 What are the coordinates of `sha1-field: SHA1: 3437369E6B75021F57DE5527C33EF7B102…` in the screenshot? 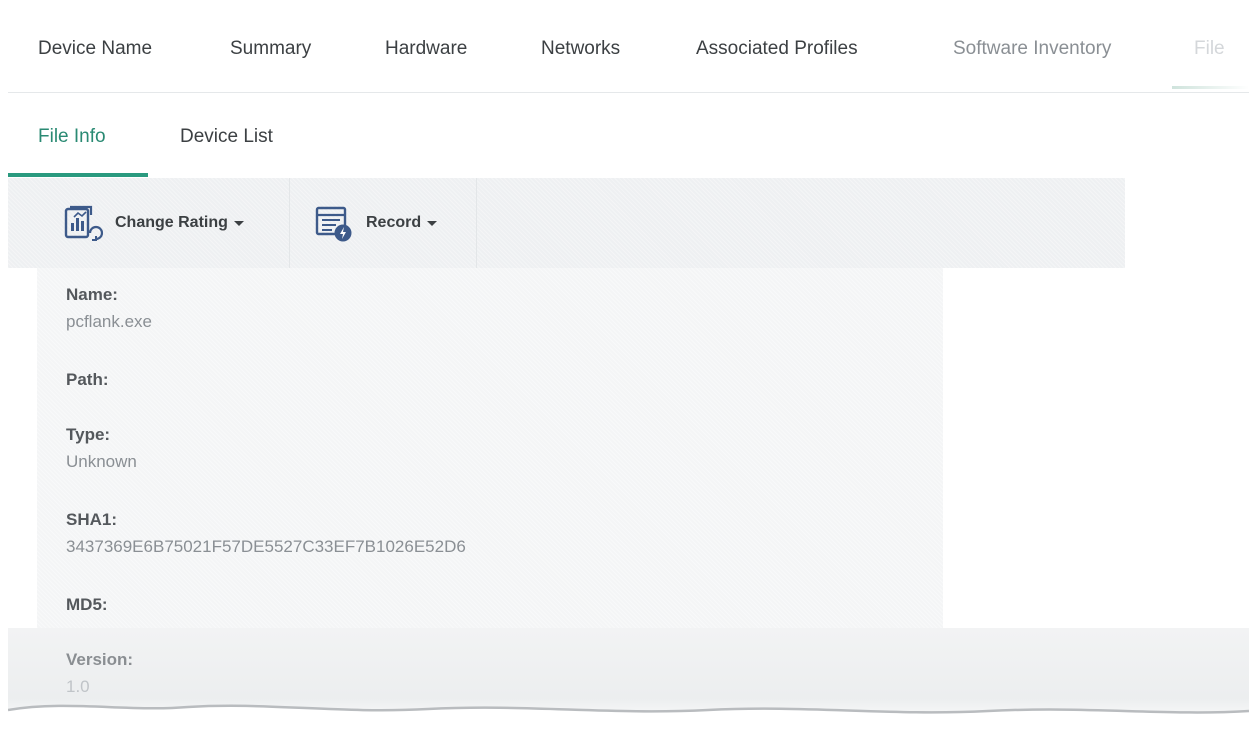 It's located at (266, 533).